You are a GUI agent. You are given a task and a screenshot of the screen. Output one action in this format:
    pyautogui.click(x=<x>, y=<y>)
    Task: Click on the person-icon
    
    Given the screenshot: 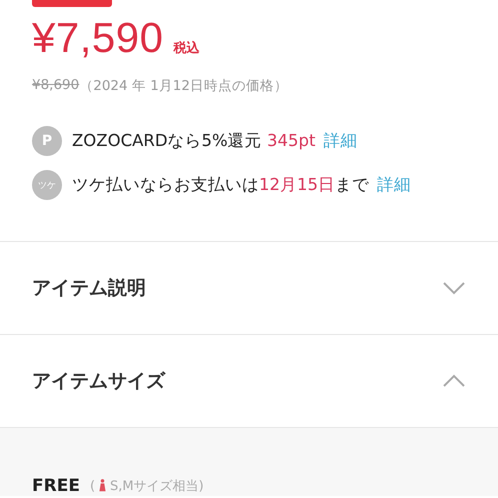 What is the action you would take?
    pyautogui.click(x=102, y=486)
    